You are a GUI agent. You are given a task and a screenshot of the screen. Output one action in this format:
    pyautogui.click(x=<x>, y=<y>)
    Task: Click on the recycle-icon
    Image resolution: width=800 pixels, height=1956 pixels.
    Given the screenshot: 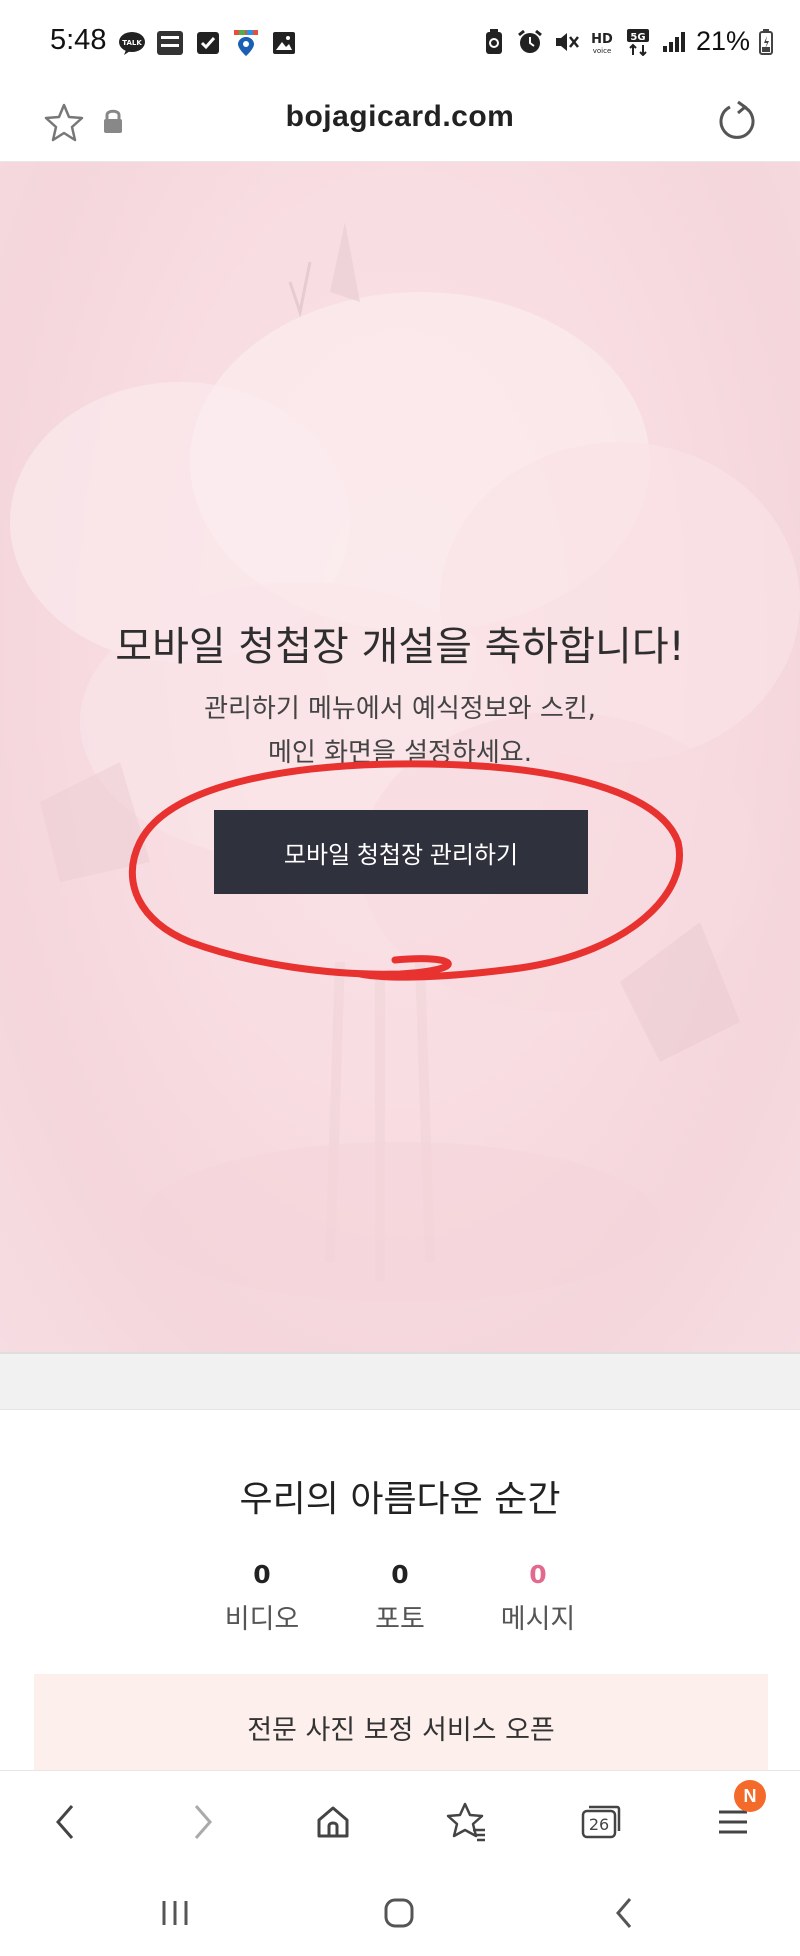 What is the action you would take?
    pyautogui.click(x=494, y=41)
    